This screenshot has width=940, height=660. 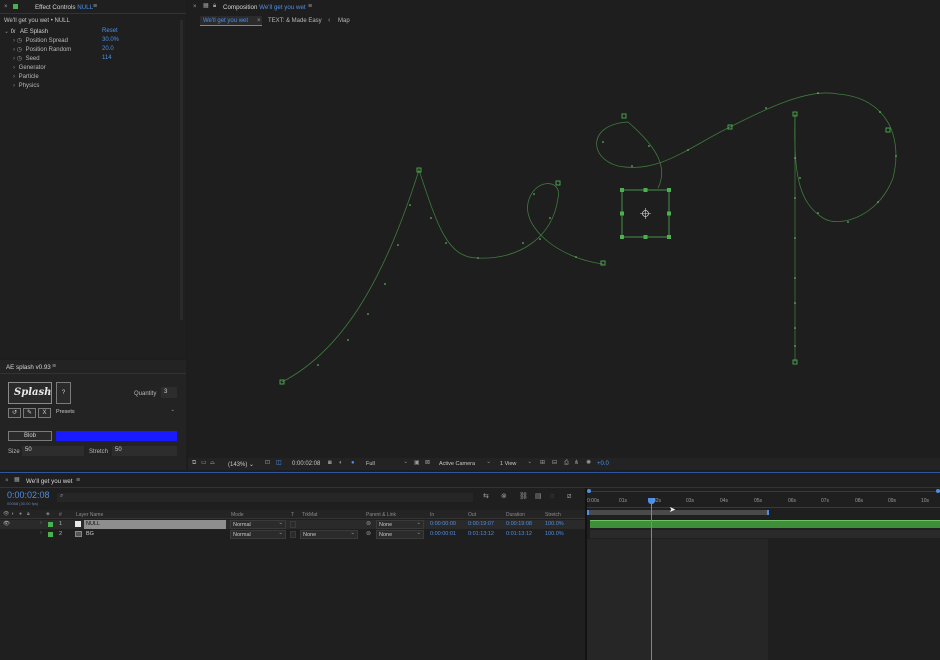 I want to click on effect-controls-scrollbar, so click(x=181, y=170).